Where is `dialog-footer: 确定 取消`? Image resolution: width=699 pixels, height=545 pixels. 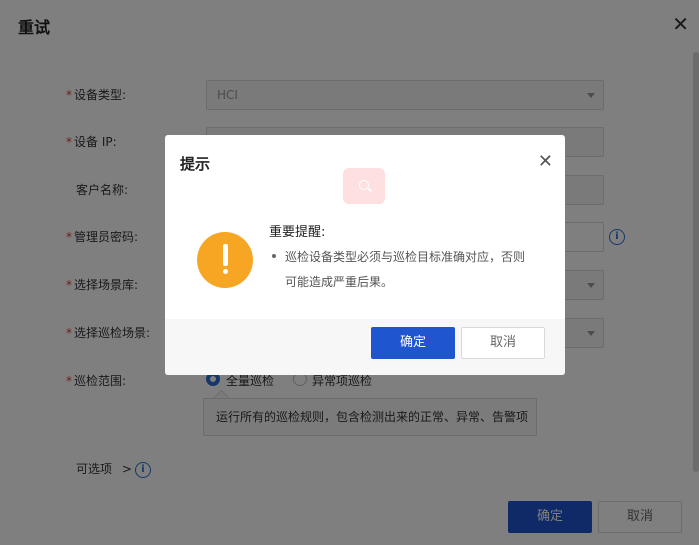 dialog-footer: 确定 取消 is located at coordinates (365, 347).